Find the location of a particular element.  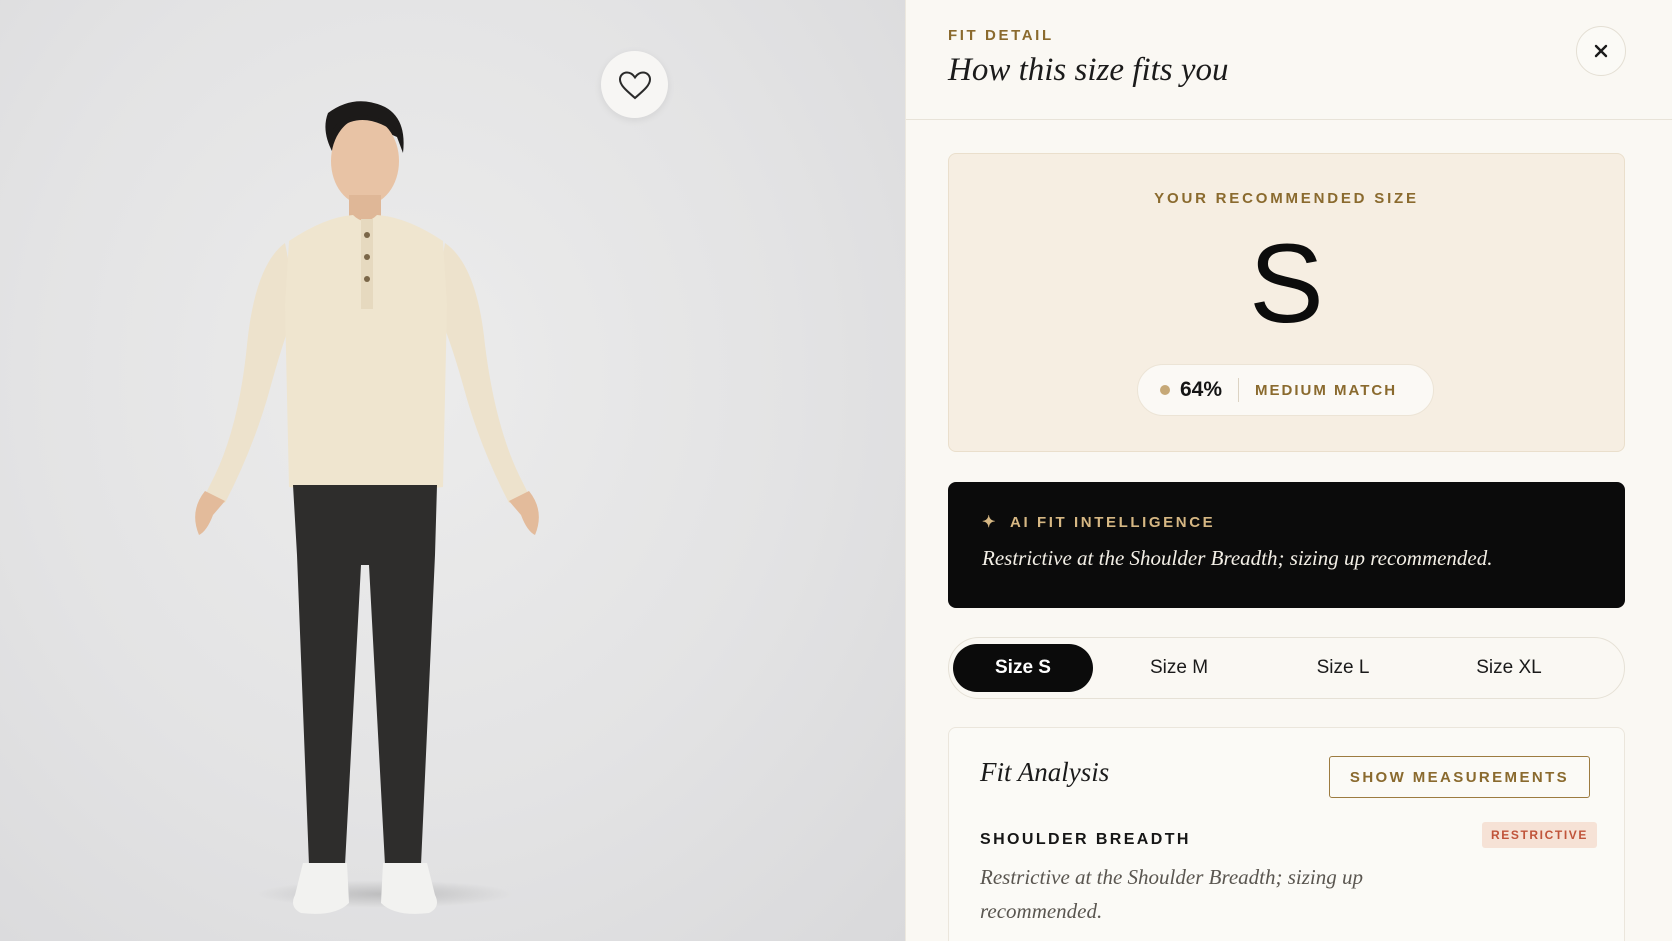

recommended-size-label: YOUR RECOMMENDED SIZE is located at coordinates (1286, 198).